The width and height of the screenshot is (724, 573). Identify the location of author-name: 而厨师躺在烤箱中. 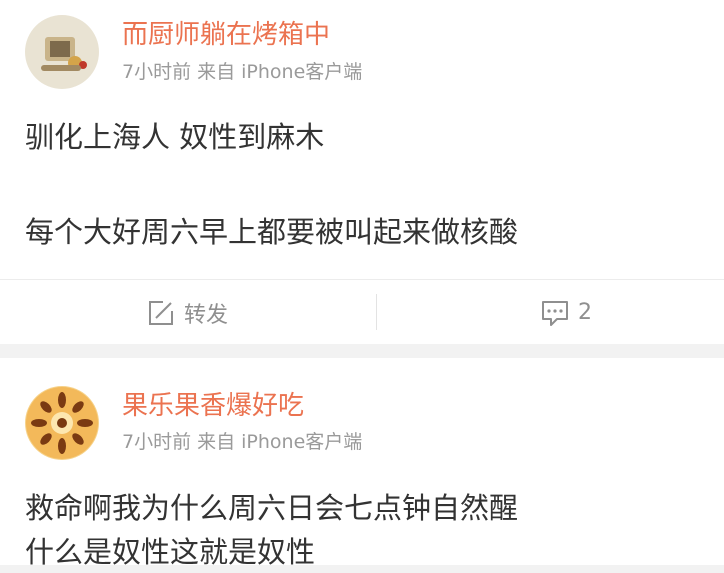
(226, 35).